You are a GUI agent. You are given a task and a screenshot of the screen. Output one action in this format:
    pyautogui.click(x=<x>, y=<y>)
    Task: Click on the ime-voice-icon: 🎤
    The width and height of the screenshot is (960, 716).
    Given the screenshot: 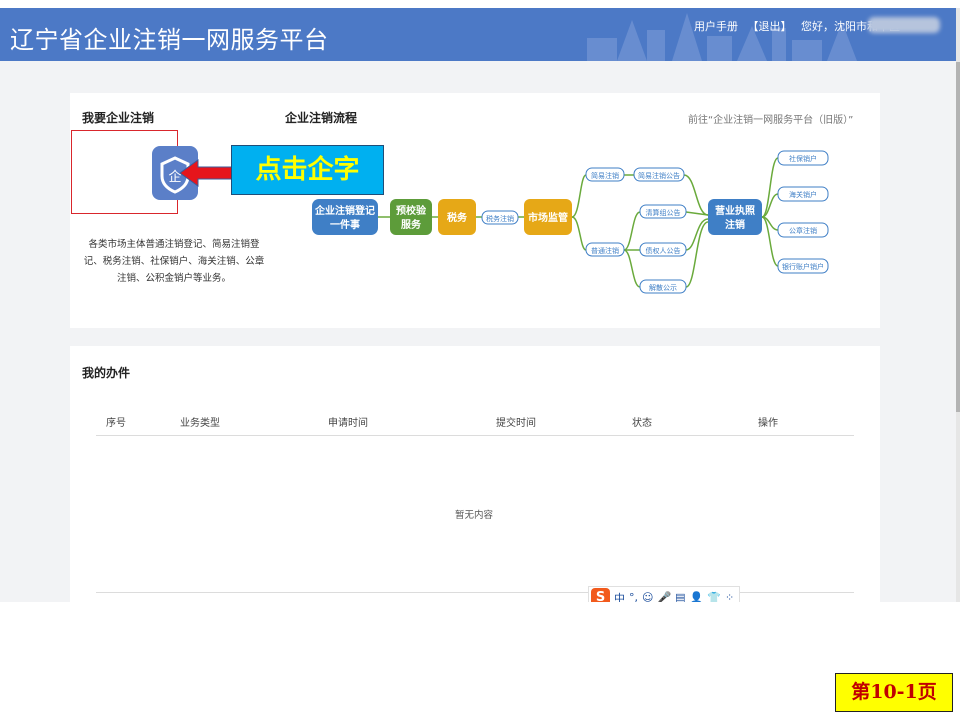 What is the action you would take?
    pyautogui.click(x=664, y=596)
    